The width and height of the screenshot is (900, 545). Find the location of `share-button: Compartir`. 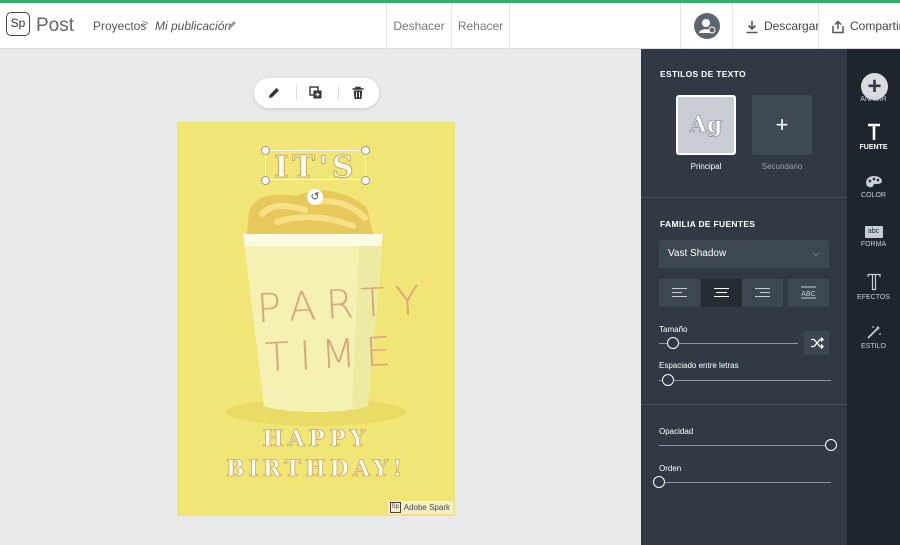

share-button: Compartir is located at coordinates (859, 26).